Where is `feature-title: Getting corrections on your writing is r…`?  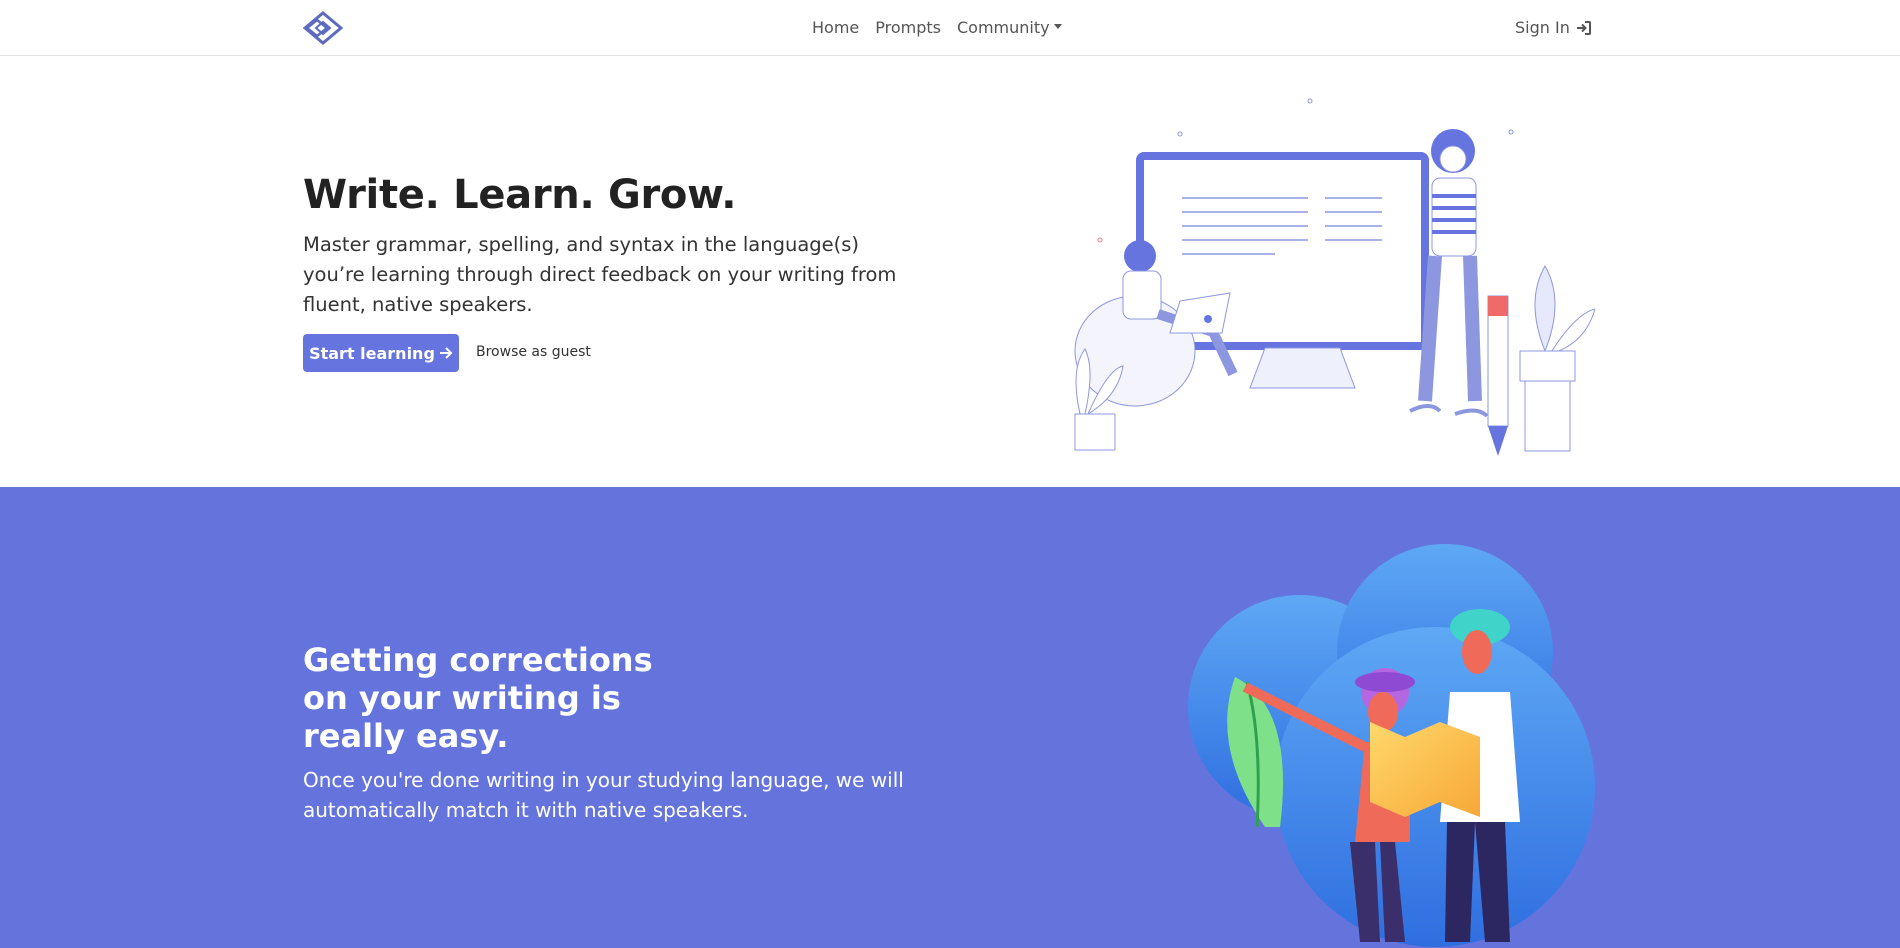 feature-title: Getting corrections on your writing is r… is located at coordinates (478, 698).